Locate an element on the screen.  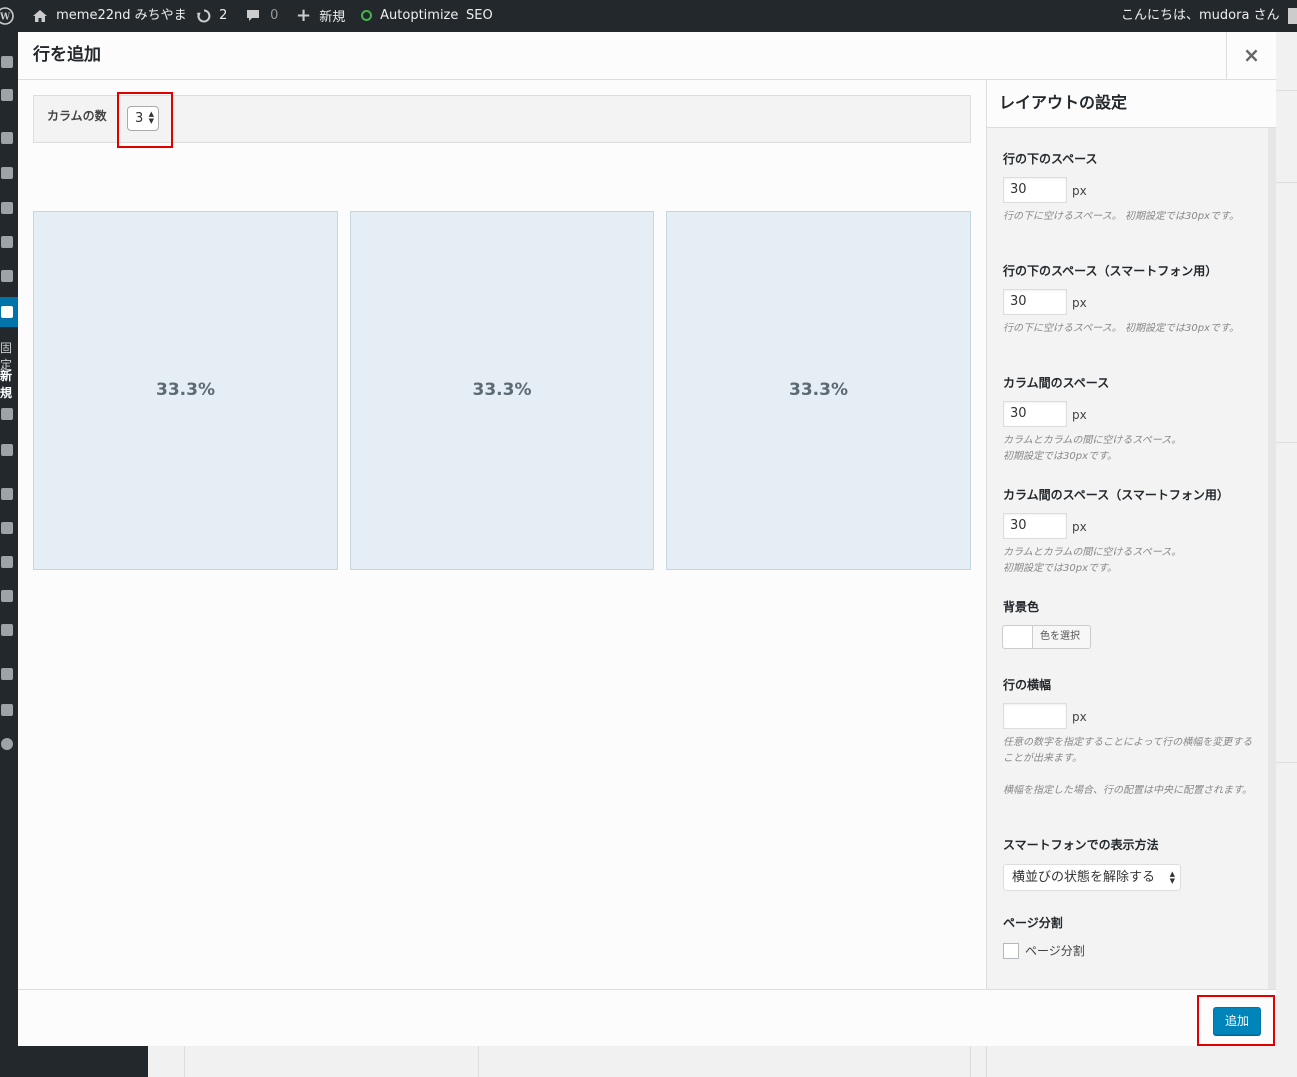
column-space-sp-desc: カラムとカラムの間に空けるスペース。 is located at coordinates (1092, 552).